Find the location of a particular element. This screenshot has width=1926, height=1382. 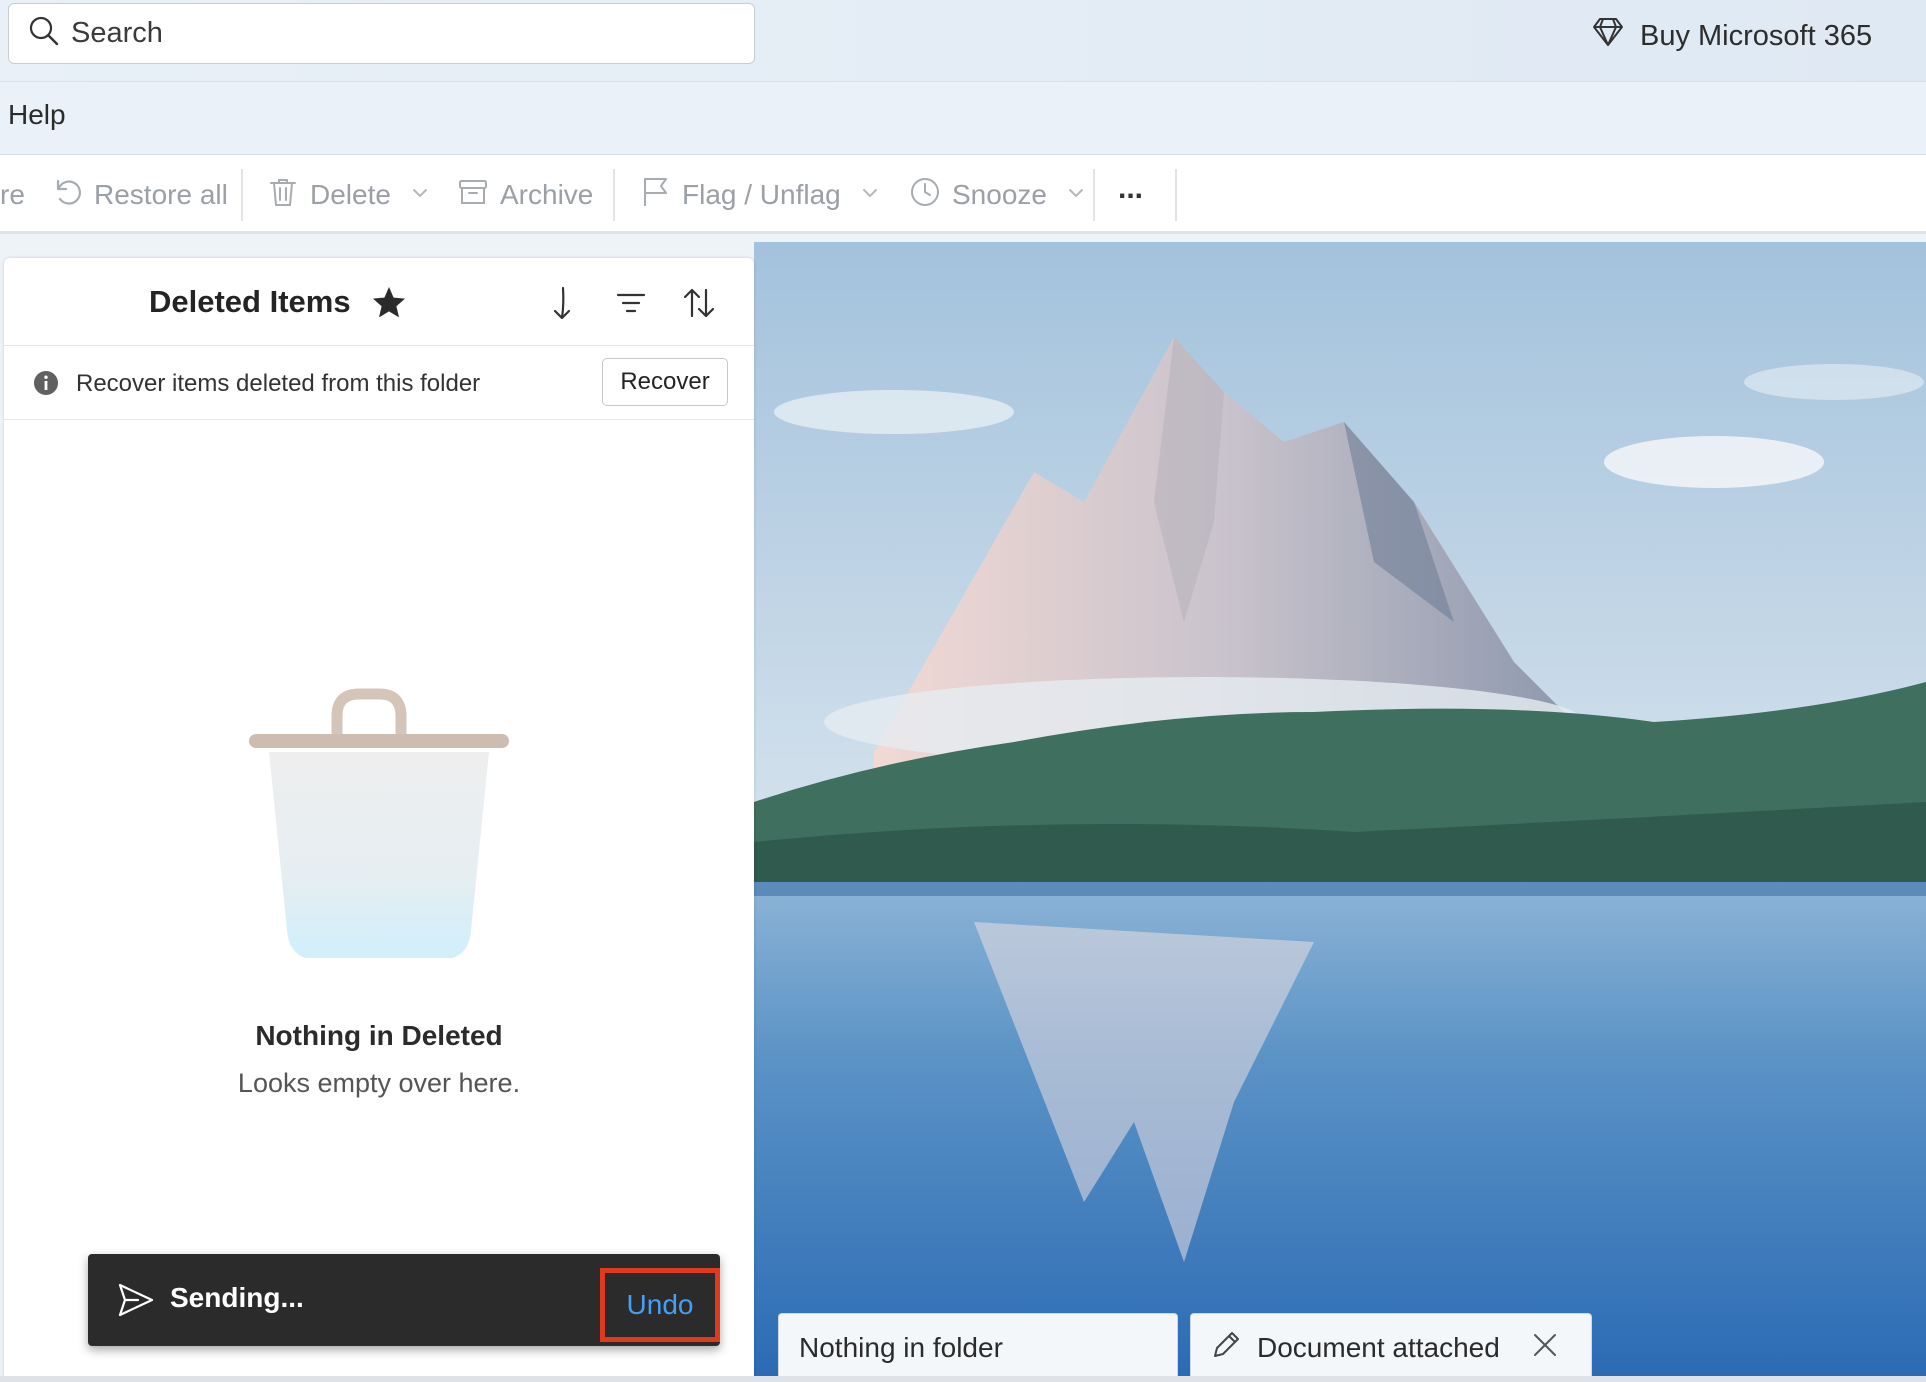

delete-label: Delete is located at coordinates (350, 194).